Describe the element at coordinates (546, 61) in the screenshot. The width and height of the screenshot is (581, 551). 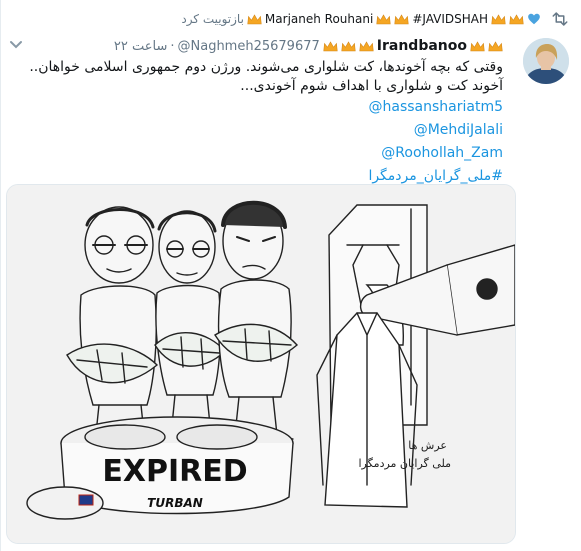
I see `avatar` at that location.